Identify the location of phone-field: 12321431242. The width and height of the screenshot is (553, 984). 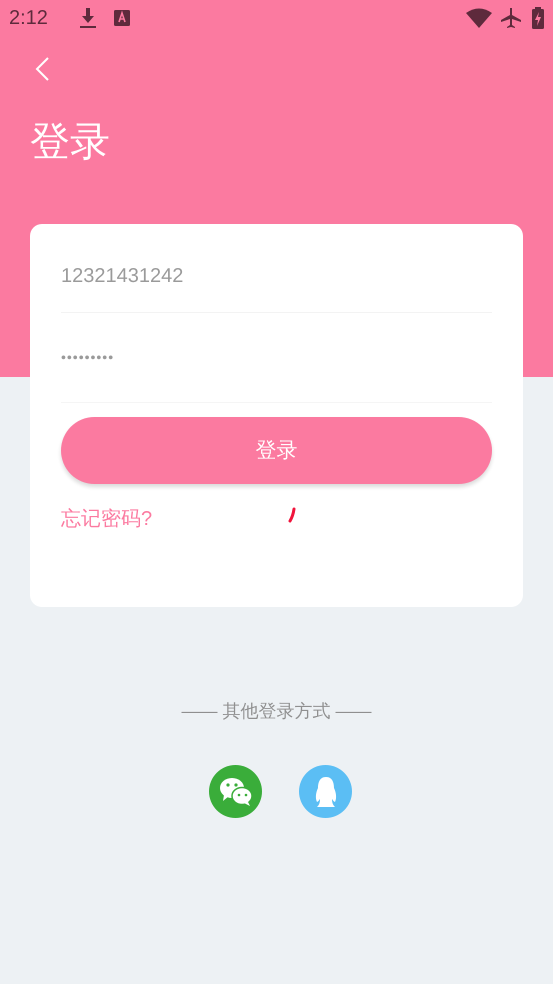
(276, 268).